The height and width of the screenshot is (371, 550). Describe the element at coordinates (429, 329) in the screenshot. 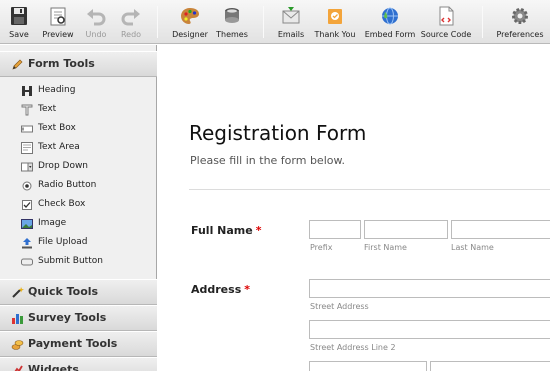

I see `street-address-line2-input` at that location.